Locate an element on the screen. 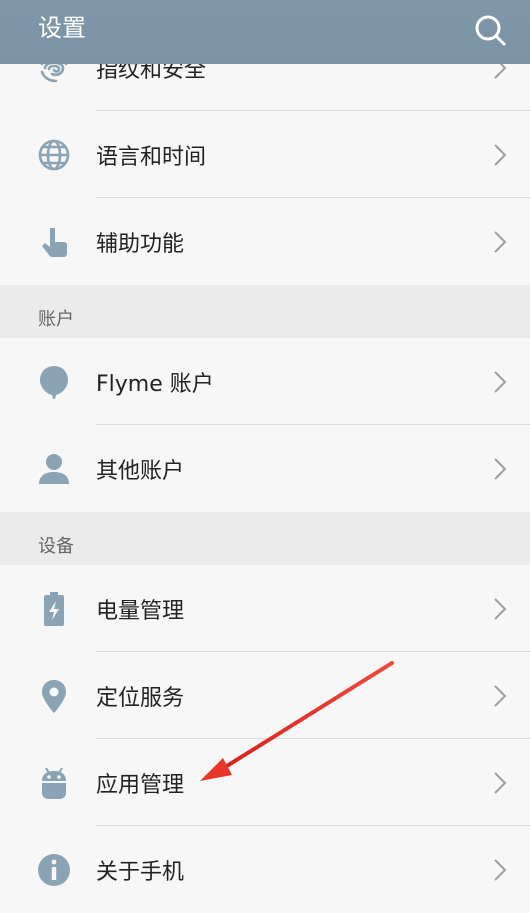 The width and height of the screenshot is (530, 913). settings-item-label: 辅助功能 is located at coordinates (140, 244).